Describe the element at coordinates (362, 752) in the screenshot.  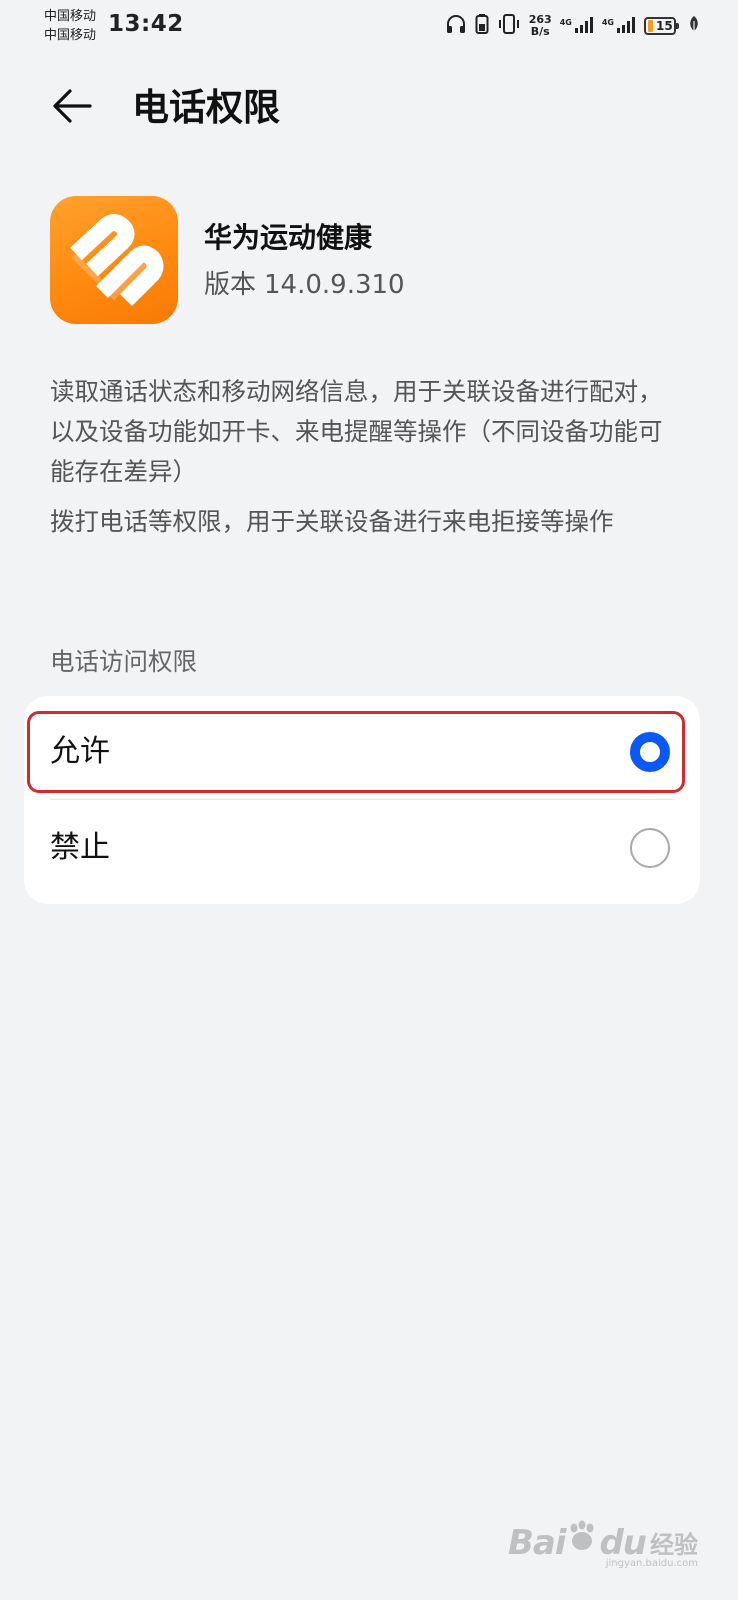
I see `option-allow: 允许` at that location.